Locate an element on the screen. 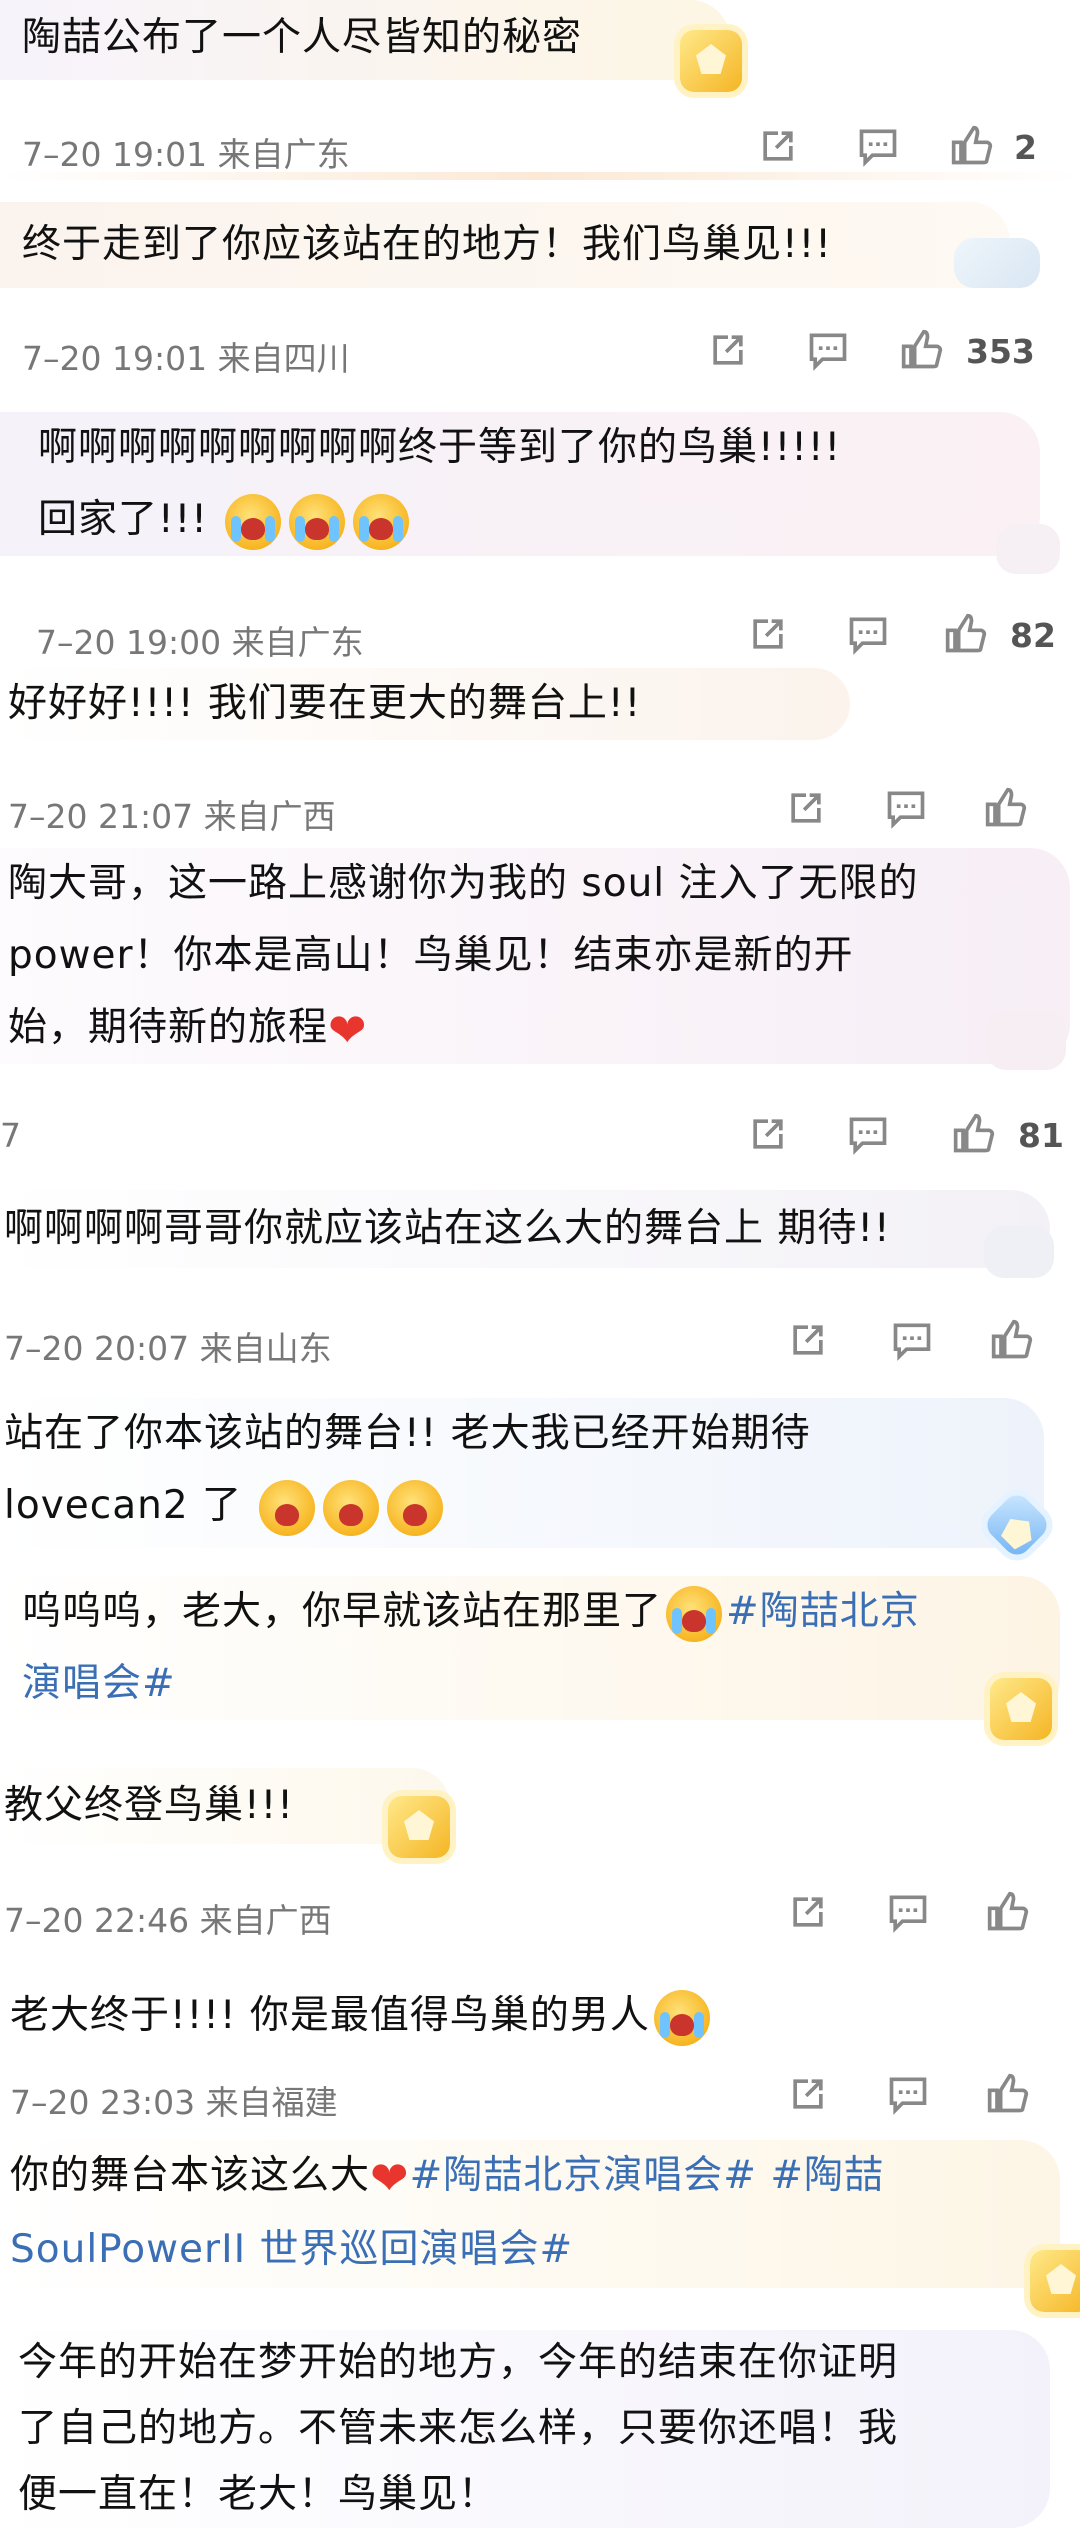 This screenshot has height=2528, width=1080. timestamp: 7–20 20:07 is located at coordinates (97, 1348).